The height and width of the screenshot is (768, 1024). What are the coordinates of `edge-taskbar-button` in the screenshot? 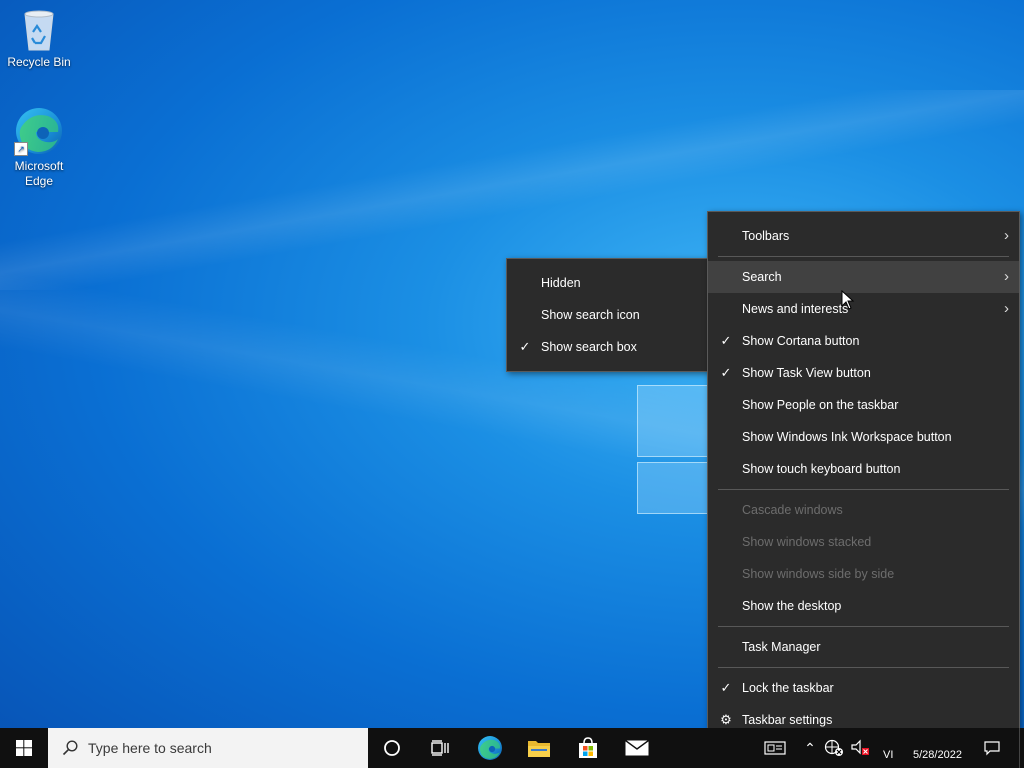 It's located at (490, 748).